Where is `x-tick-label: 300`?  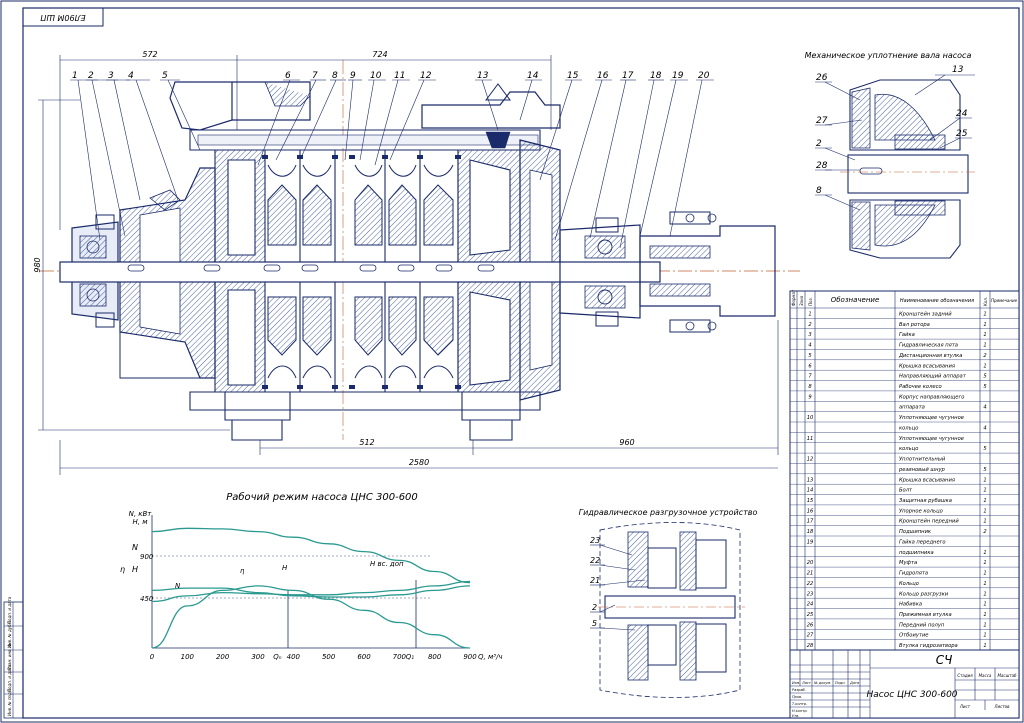 x-tick-label: 300 is located at coordinates (258, 657).